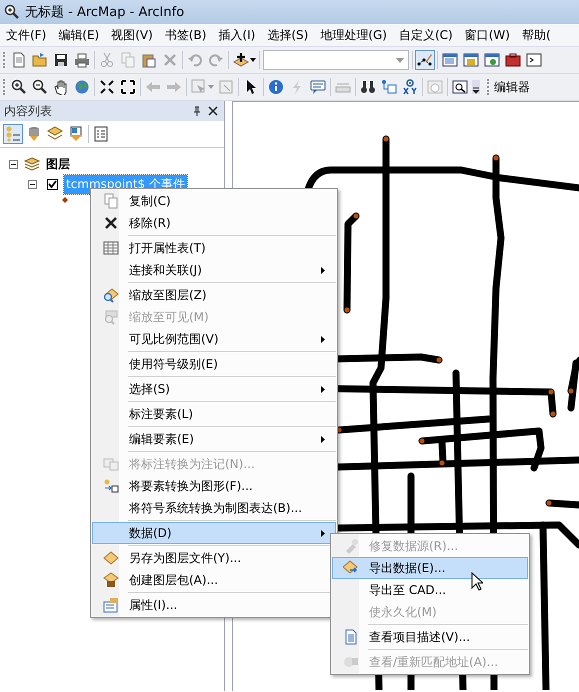 The width and height of the screenshot is (579, 692). Describe the element at coordinates (40, 87) in the screenshot. I see `zoom-out-icon` at that location.